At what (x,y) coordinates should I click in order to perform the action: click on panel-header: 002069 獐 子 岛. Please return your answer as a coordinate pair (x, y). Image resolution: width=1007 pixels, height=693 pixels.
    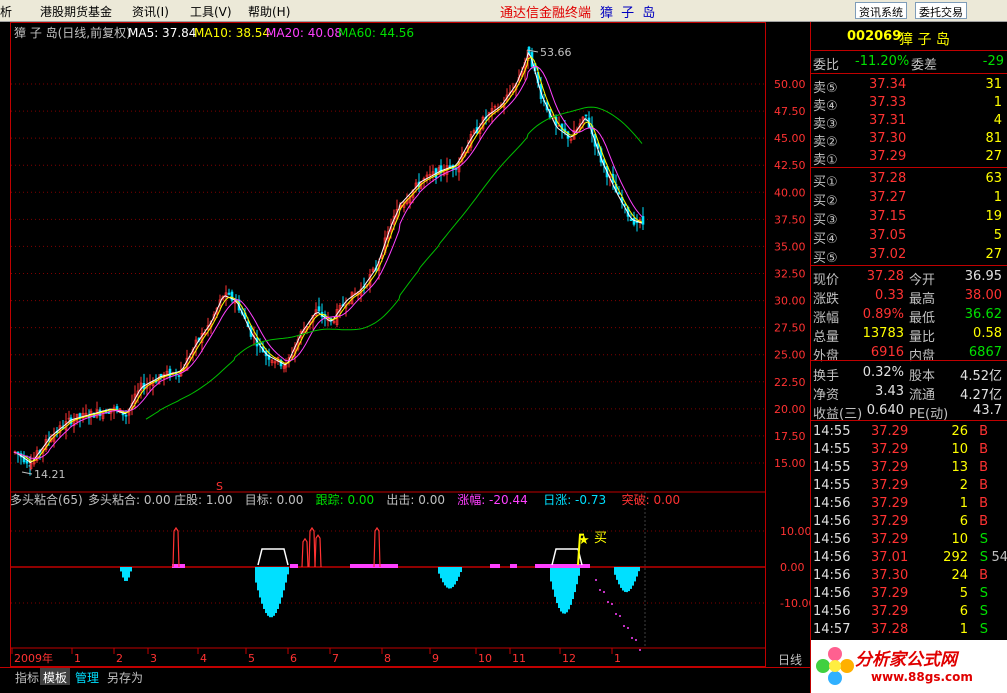
    Looking at the image, I should click on (909, 38).